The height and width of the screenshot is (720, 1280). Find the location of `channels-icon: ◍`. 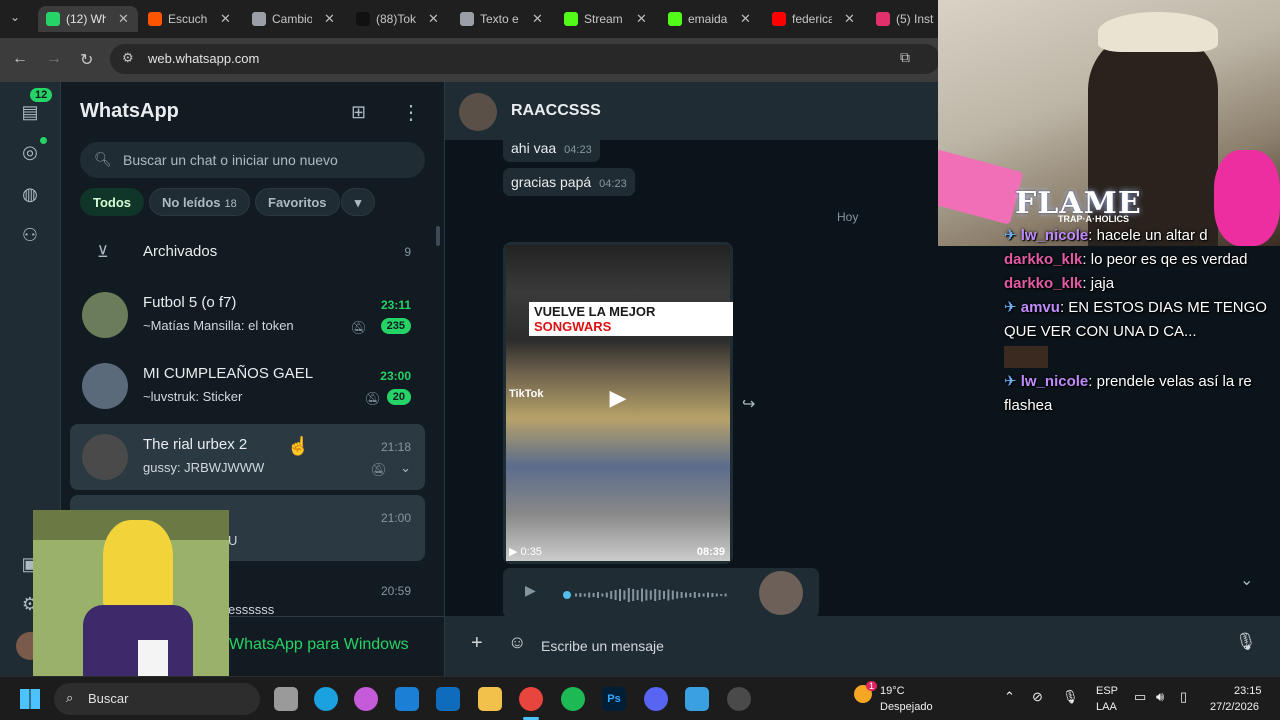

channels-icon: ◍ is located at coordinates (30, 194).